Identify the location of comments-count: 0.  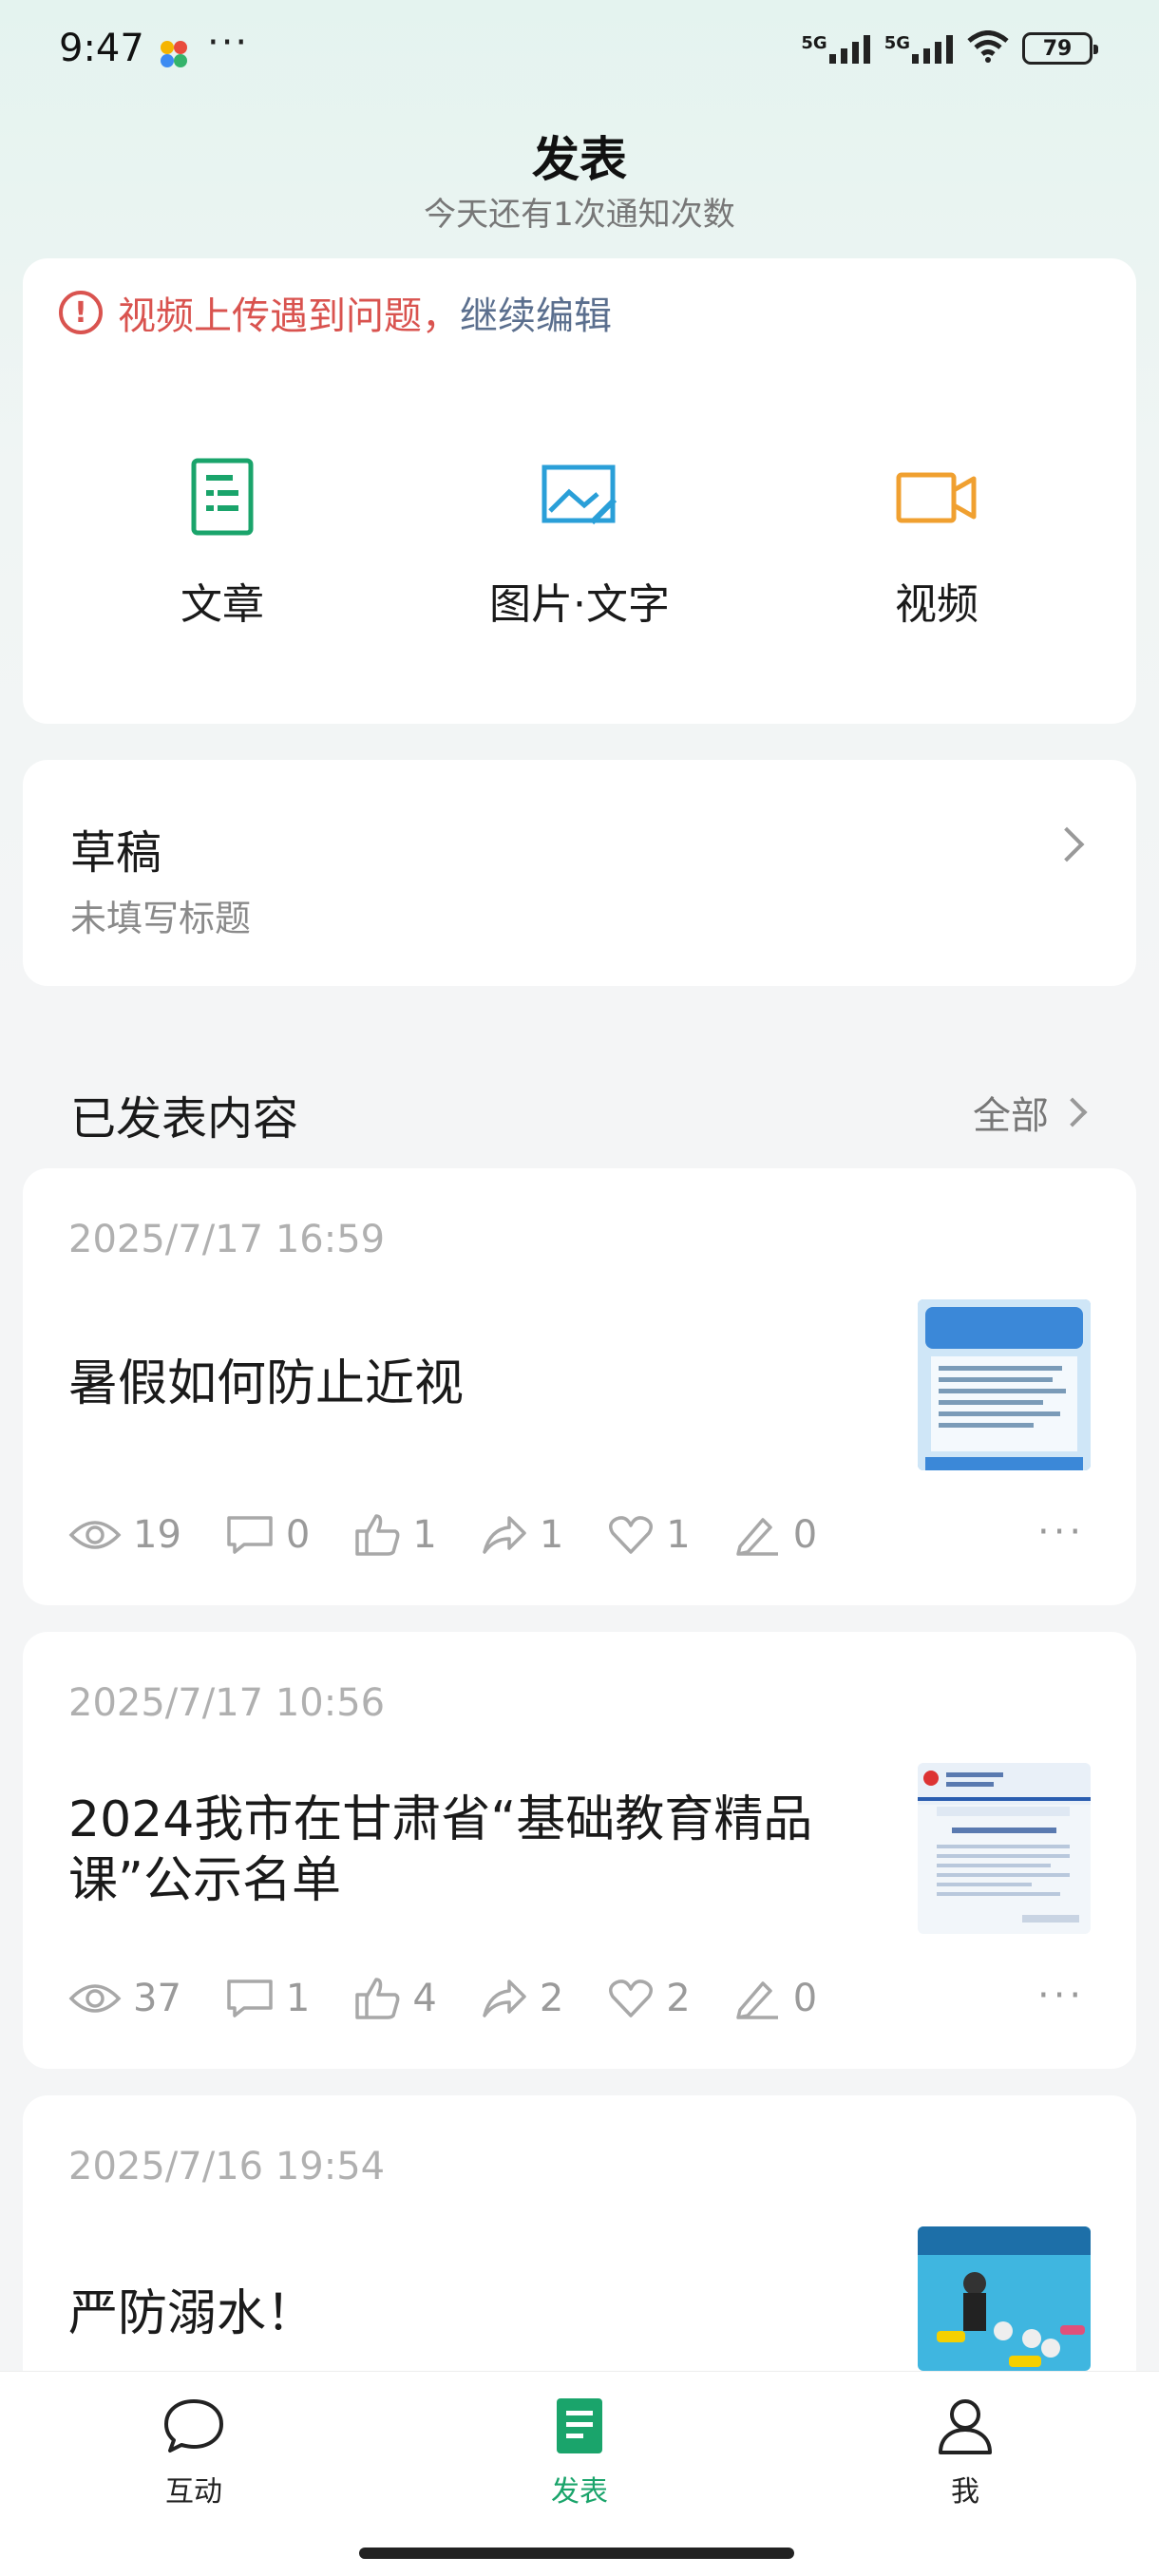
(298, 1535).